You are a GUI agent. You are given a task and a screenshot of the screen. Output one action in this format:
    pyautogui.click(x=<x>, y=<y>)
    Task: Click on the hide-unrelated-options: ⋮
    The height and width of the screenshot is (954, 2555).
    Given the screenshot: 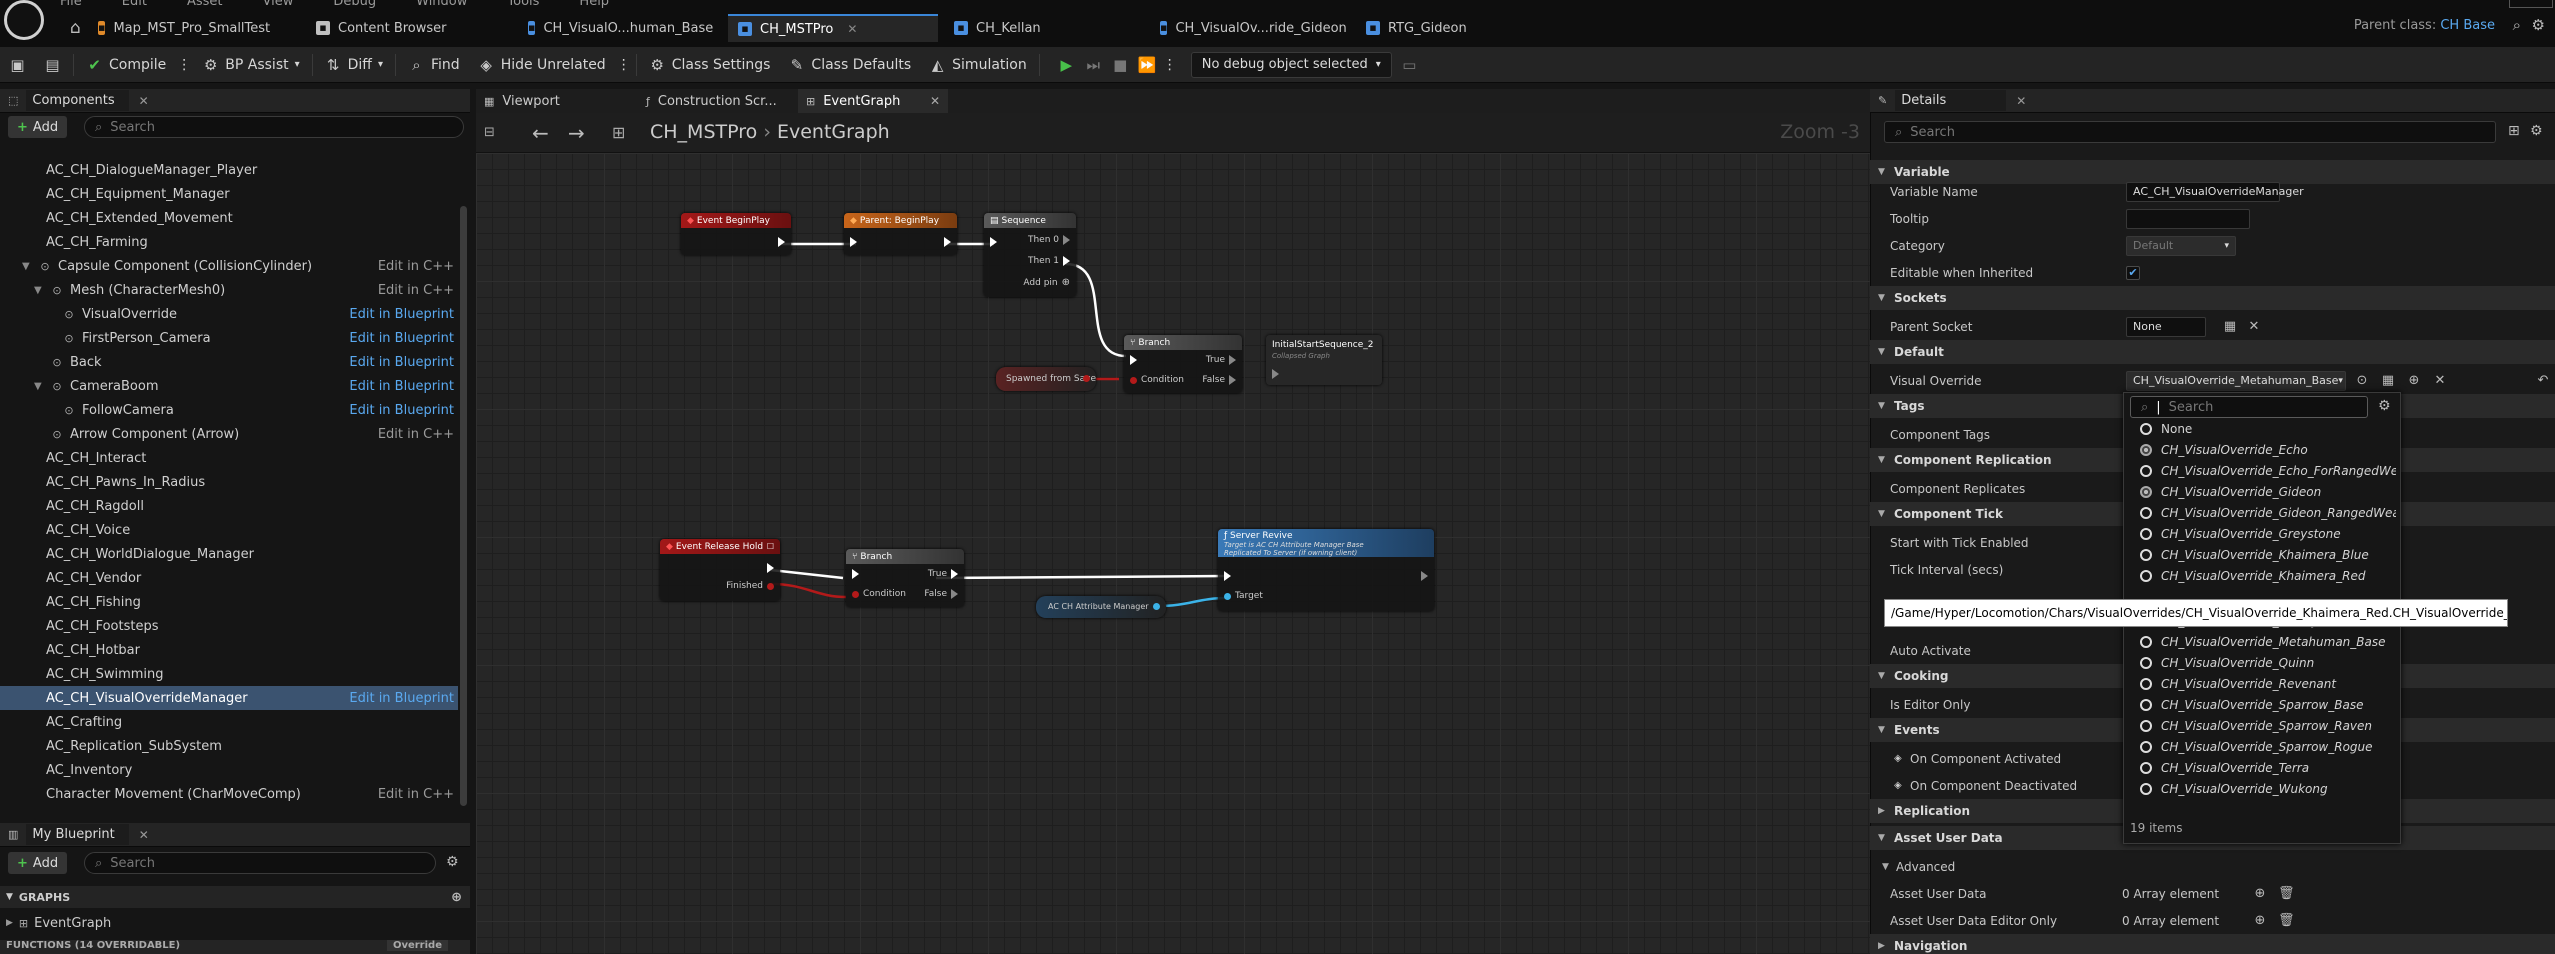 What is the action you would take?
    pyautogui.click(x=624, y=65)
    